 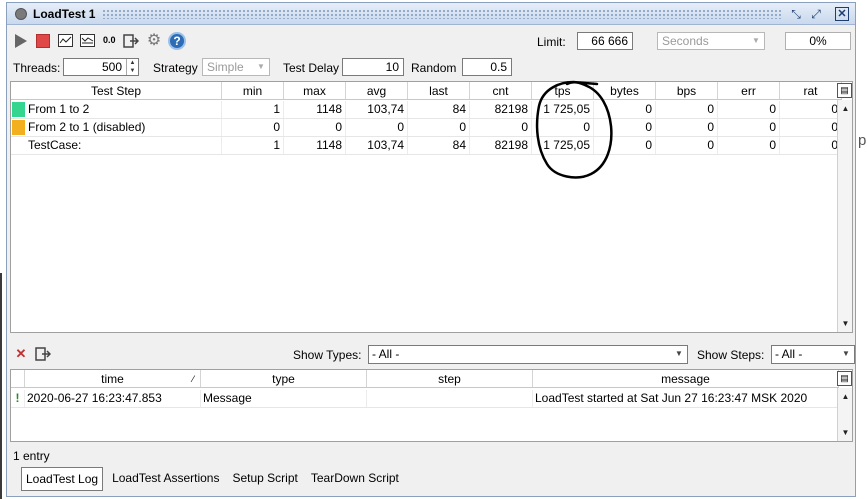 What do you see at coordinates (116, 90) in the screenshot?
I see `column-header: Test Step` at bounding box center [116, 90].